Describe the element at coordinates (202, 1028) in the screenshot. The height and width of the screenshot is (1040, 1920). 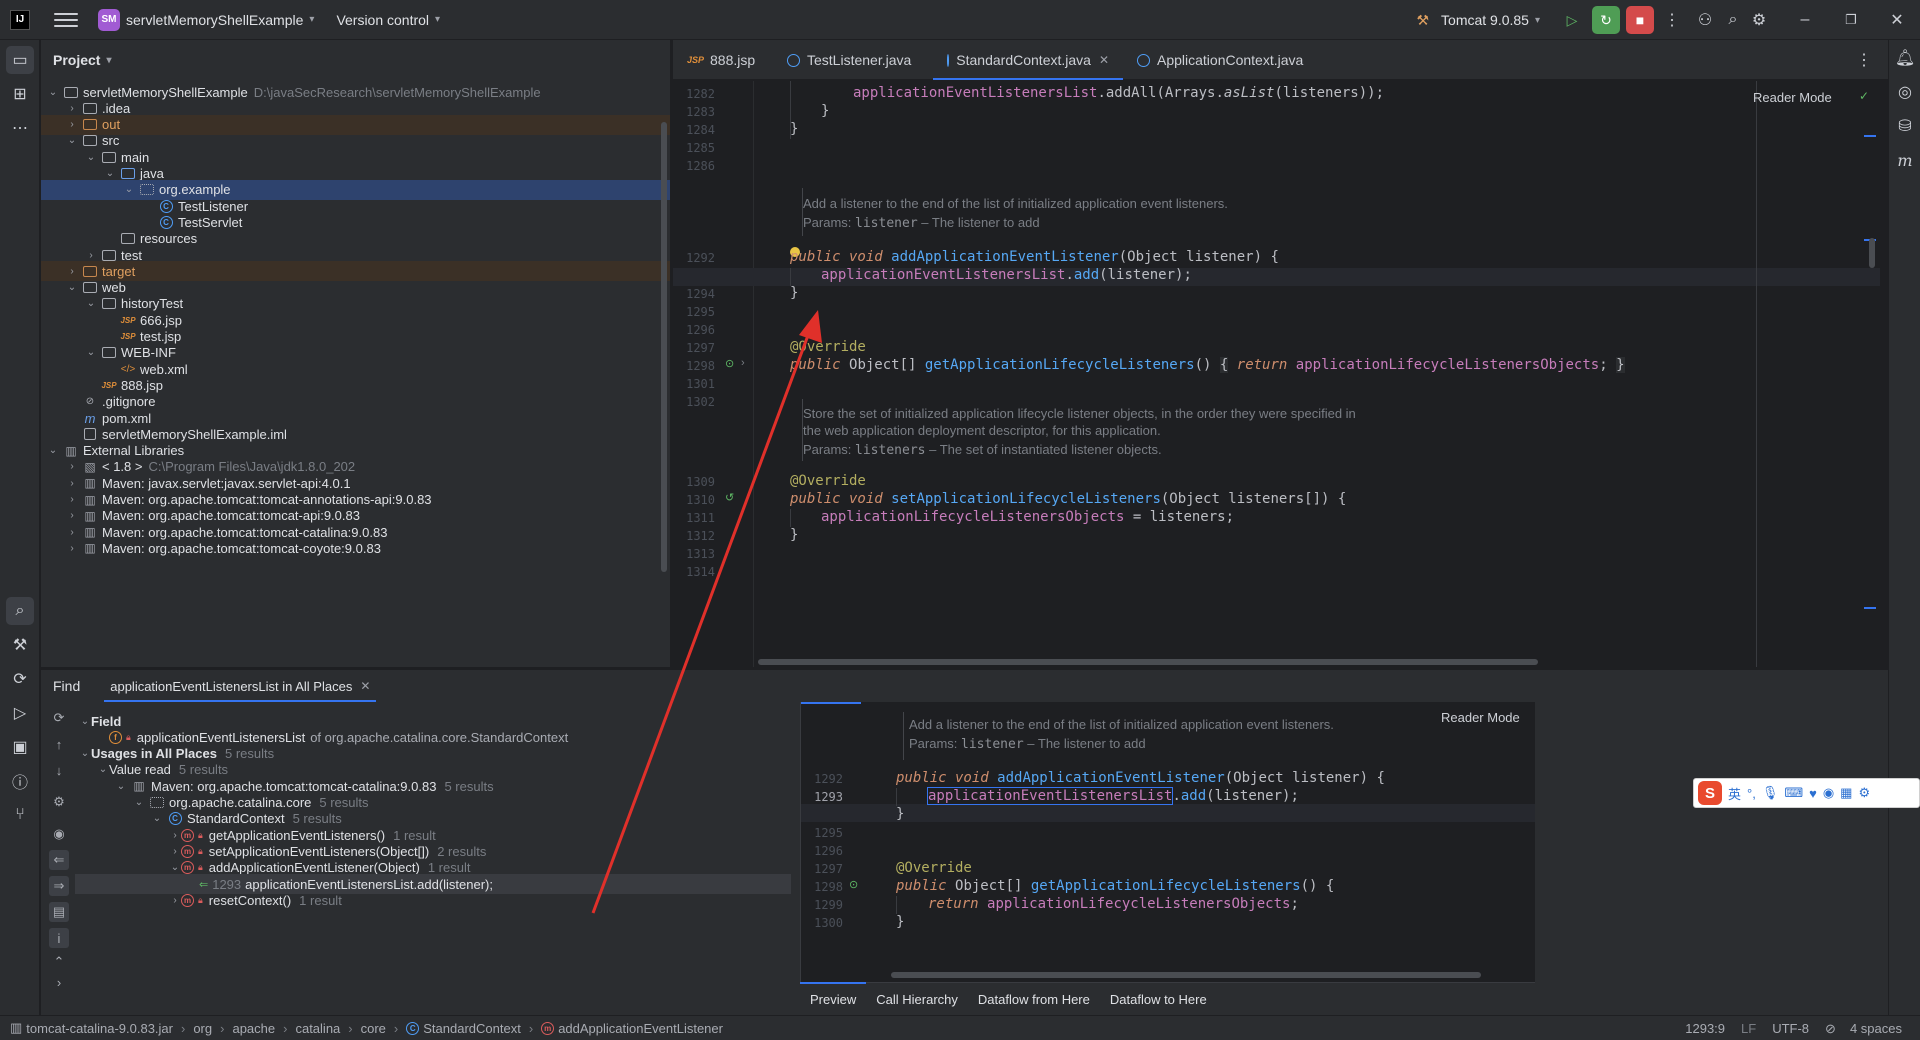
I see `breadcrumb-item: org` at that location.